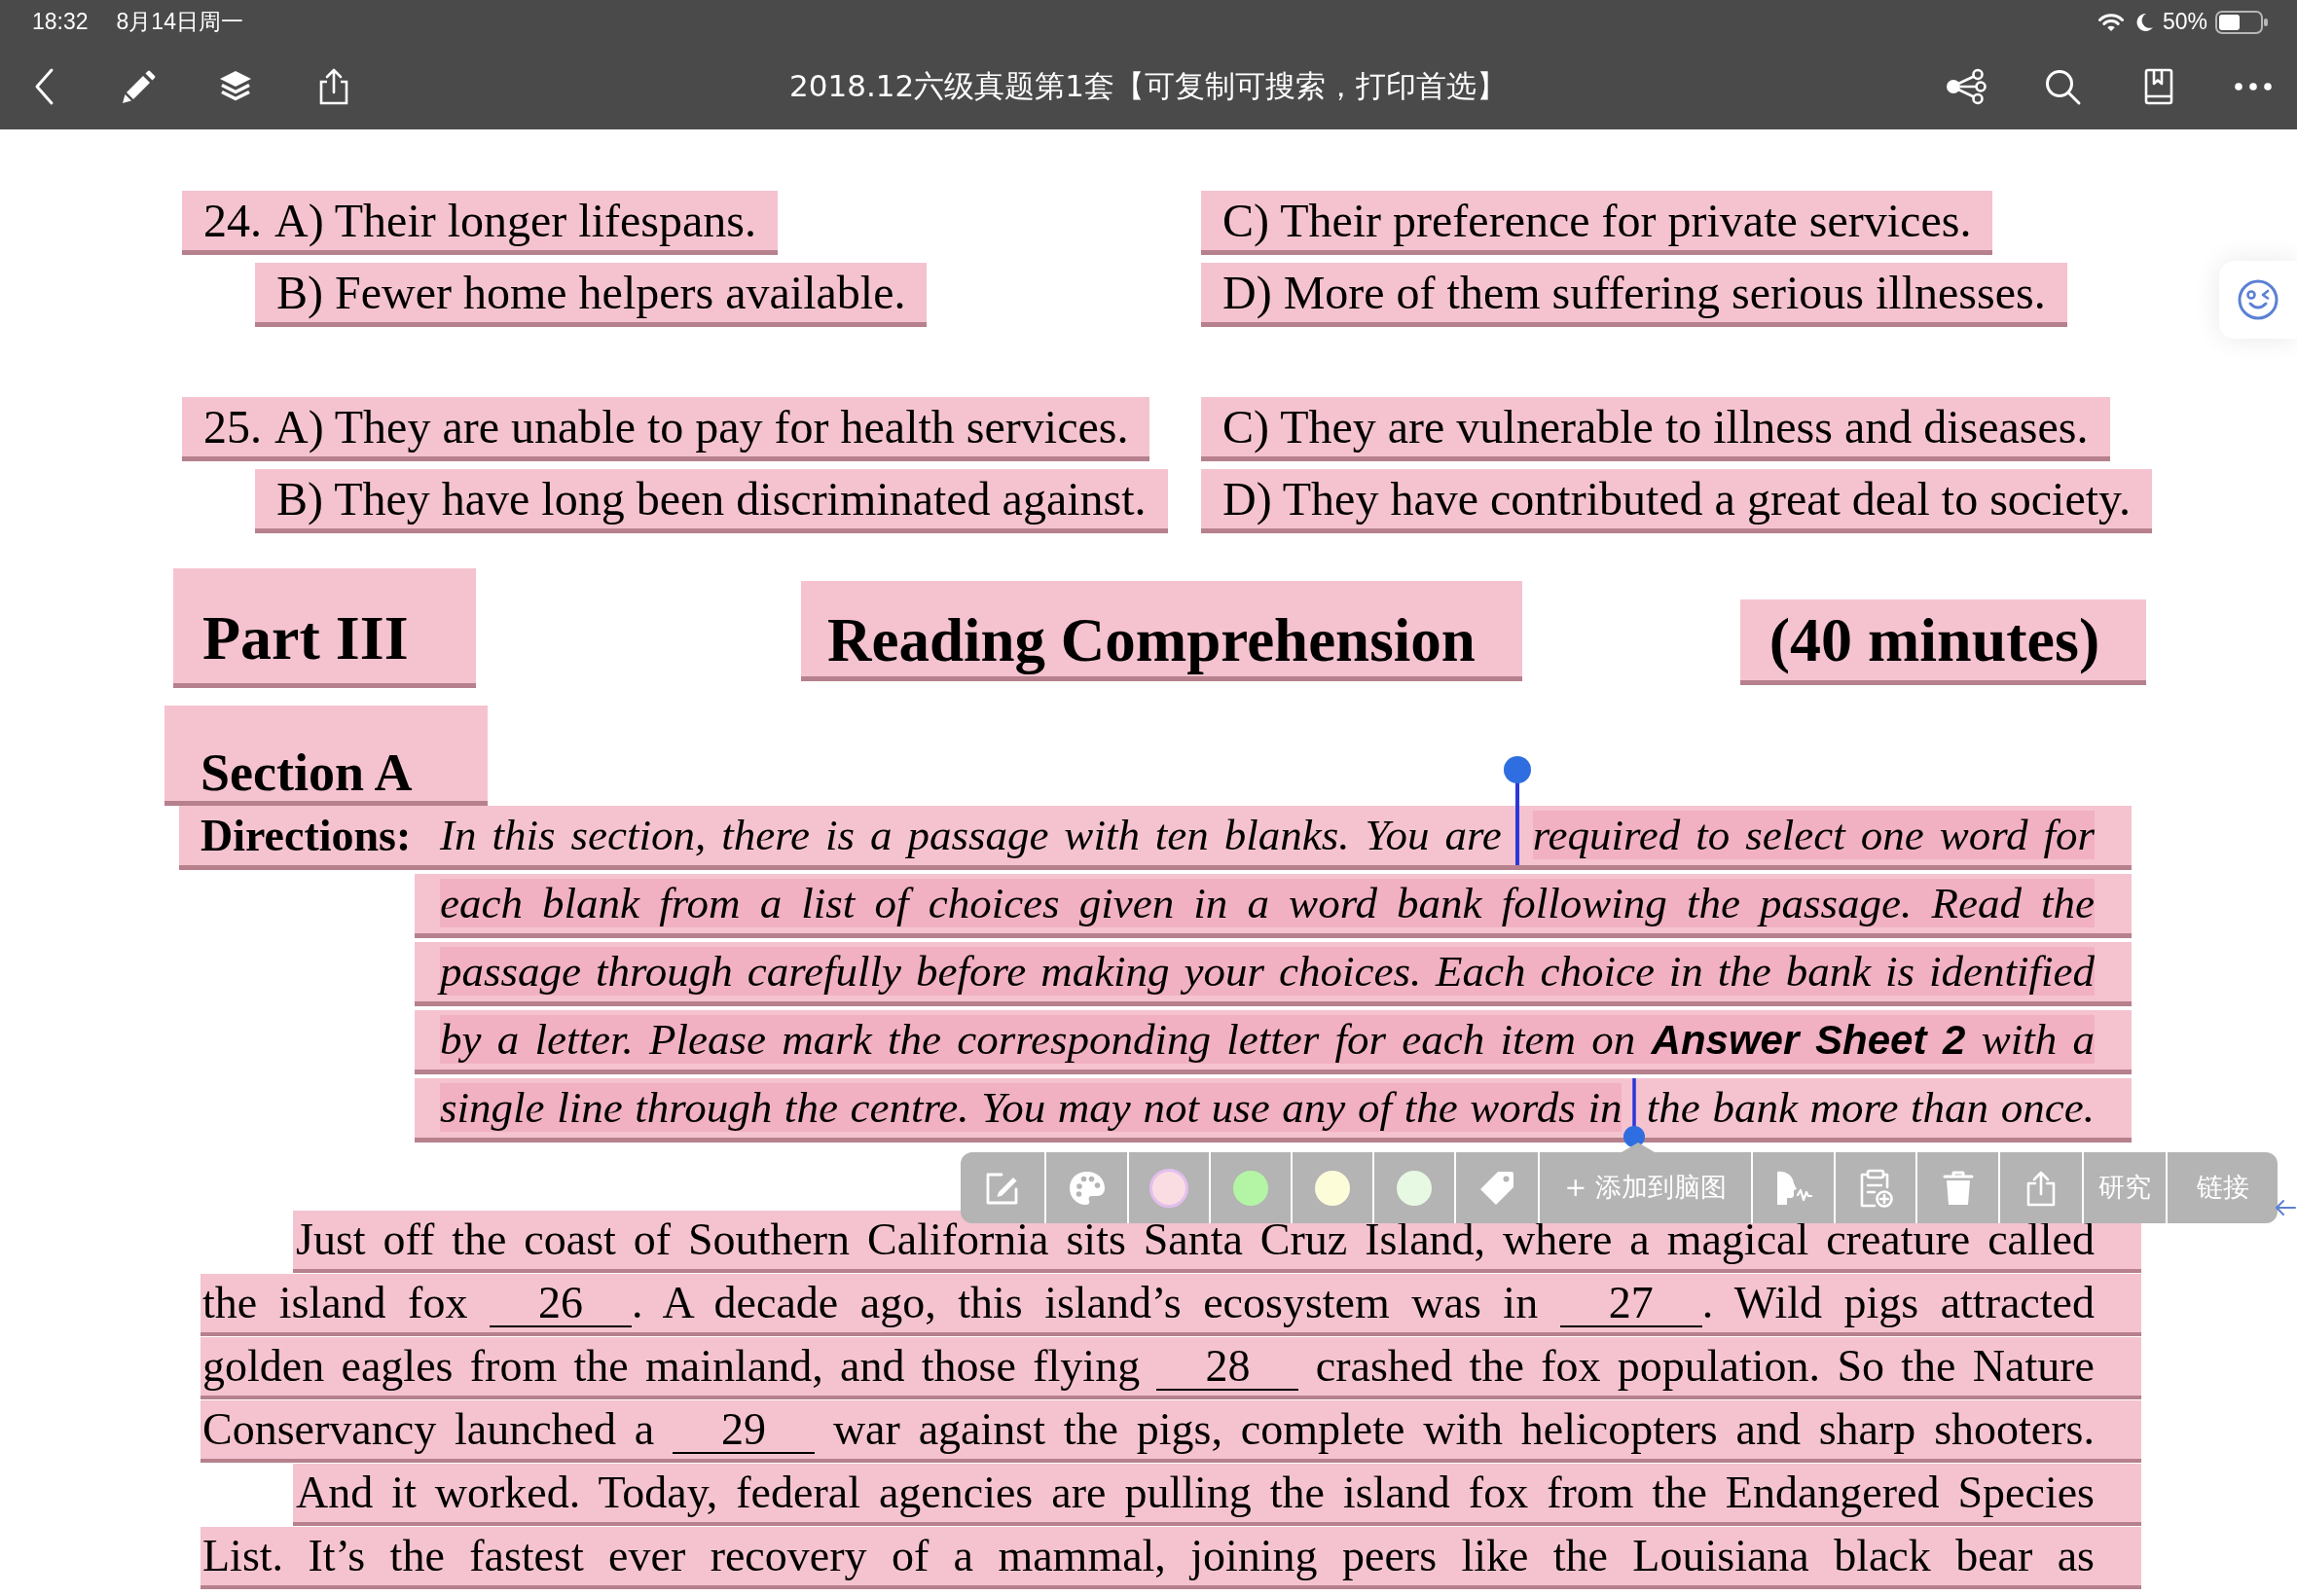 The height and width of the screenshot is (1596, 2297). Describe the element at coordinates (60, 22) in the screenshot. I see `status-time: 18:32` at that location.